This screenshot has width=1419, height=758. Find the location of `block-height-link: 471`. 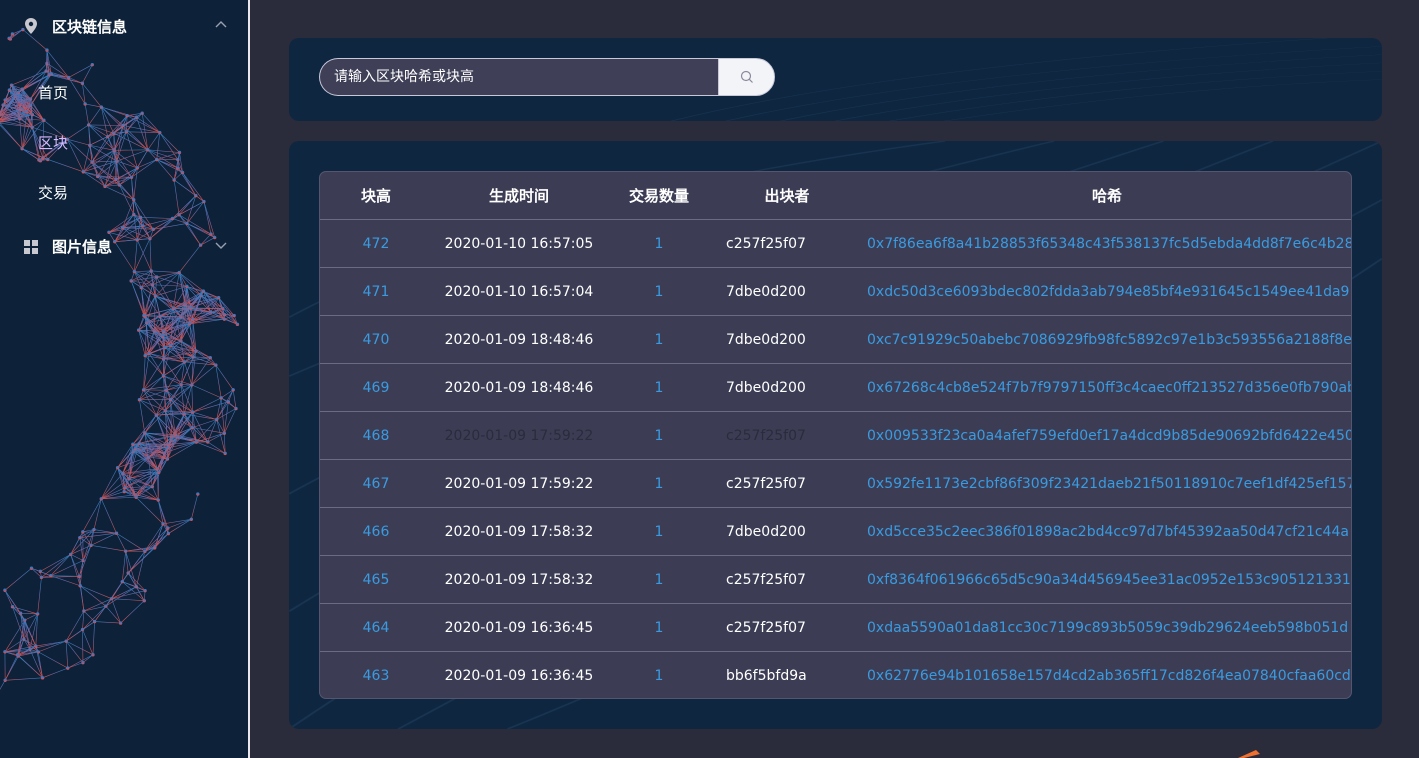

block-height-link: 471 is located at coordinates (376, 292).